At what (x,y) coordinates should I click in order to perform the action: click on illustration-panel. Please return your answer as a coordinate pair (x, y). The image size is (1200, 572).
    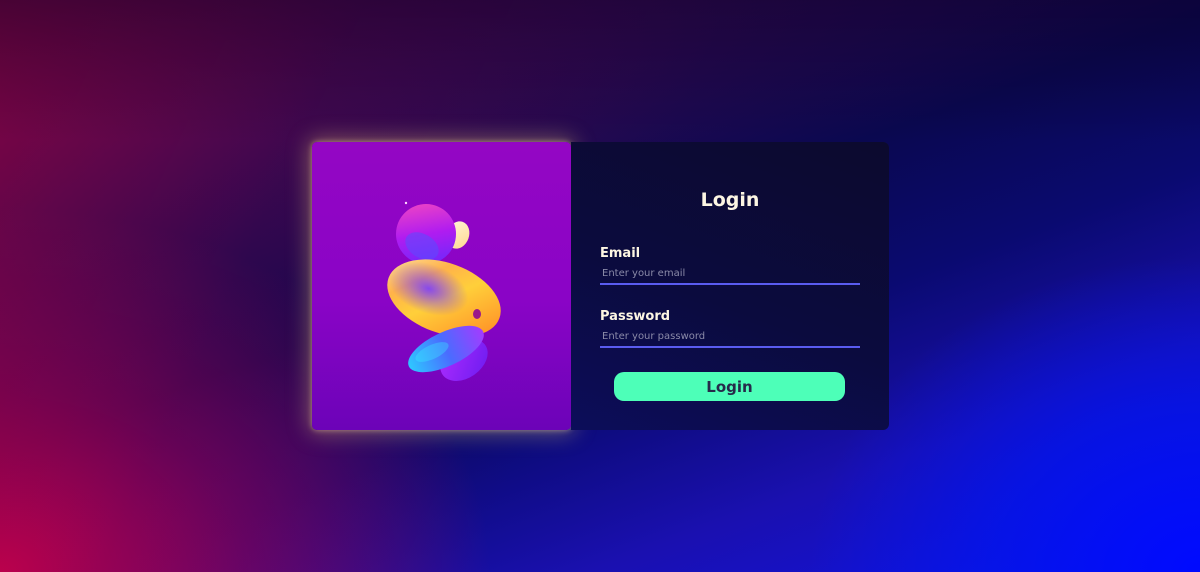
    Looking at the image, I should click on (441, 286).